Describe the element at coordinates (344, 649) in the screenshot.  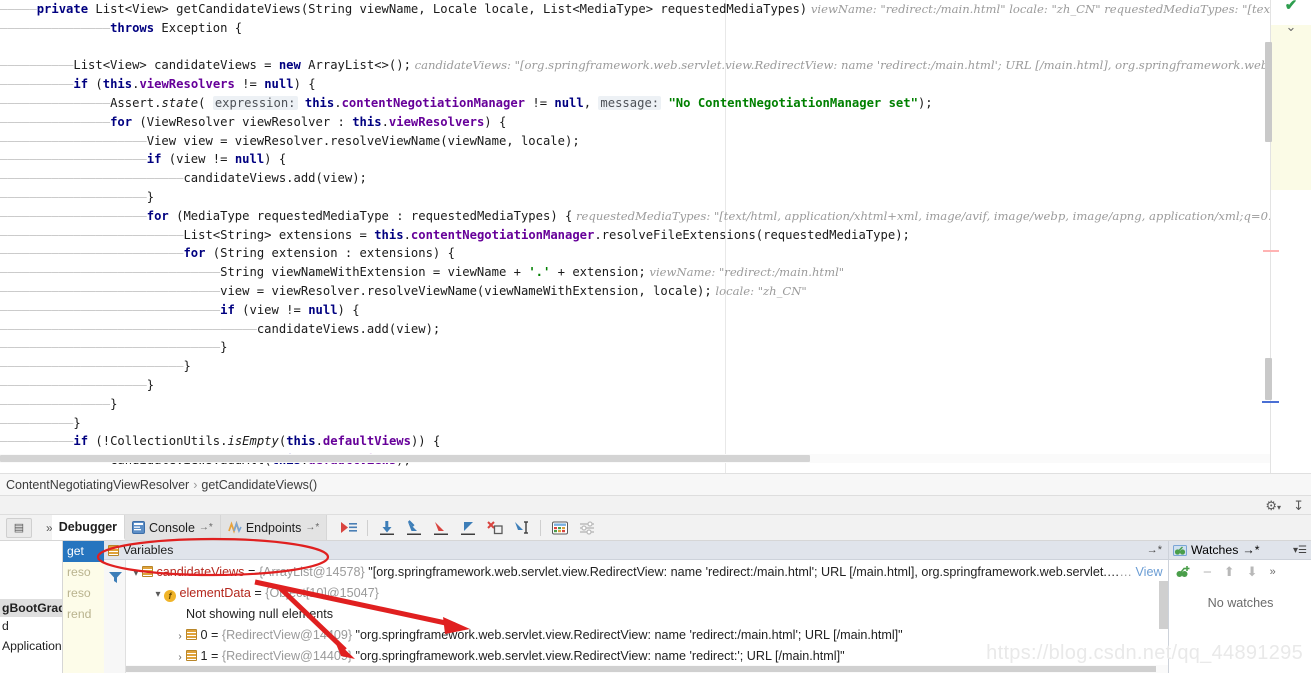
I see `annotation-arrow-2-head` at that location.